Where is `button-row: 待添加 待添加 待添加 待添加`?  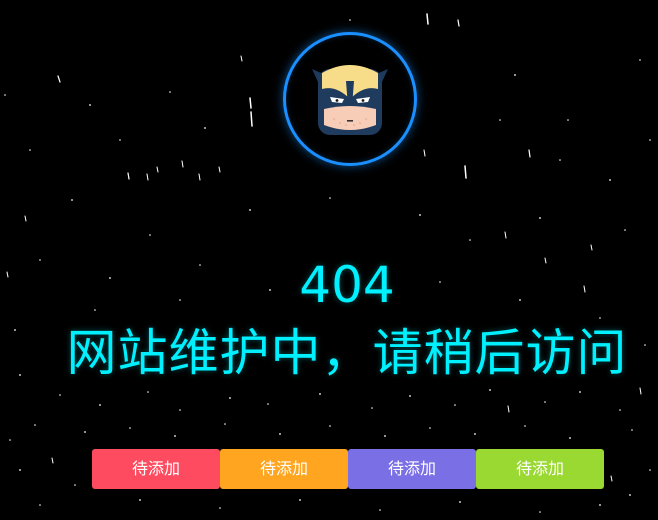
button-row: 待添加 待添加 待添加 待添加 is located at coordinates (348, 469).